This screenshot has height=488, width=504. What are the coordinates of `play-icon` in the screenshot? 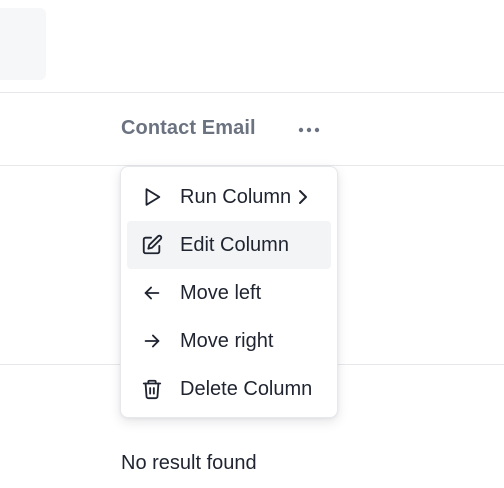 It's located at (152, 197).